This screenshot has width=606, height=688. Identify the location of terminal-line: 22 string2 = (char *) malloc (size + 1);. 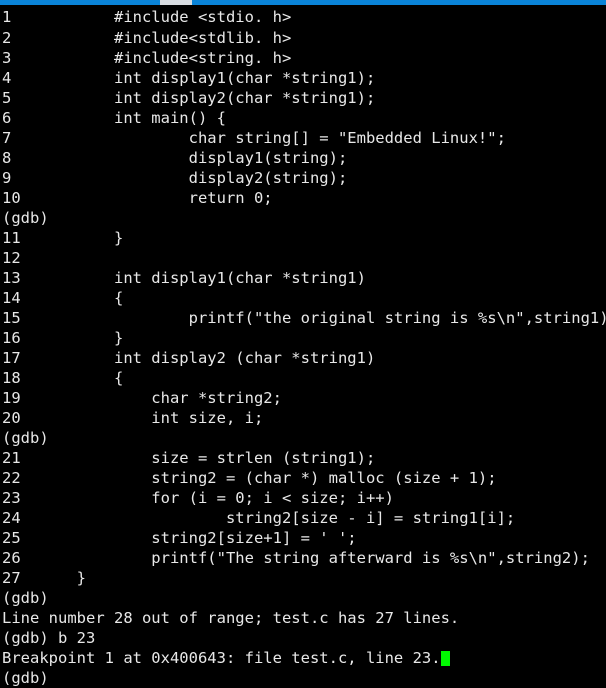
(249, 478).